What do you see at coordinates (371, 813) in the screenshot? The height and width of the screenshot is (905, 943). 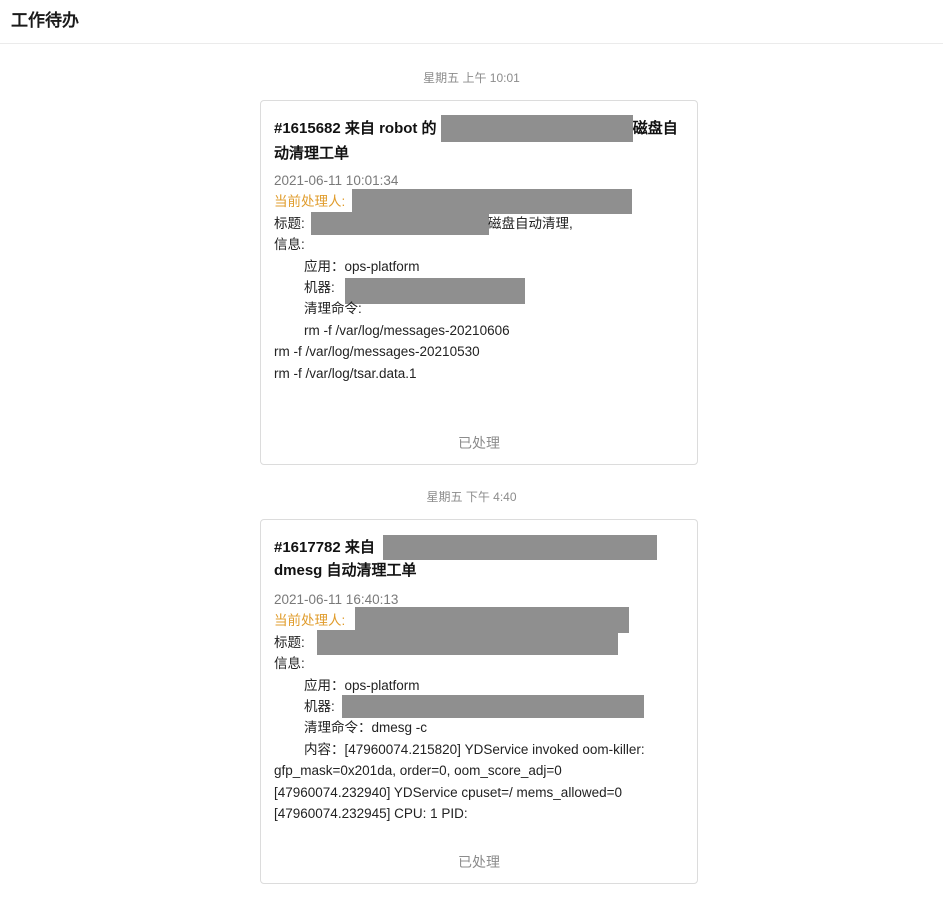 I see `content-line-4: [47960074.232945] CPU: 1 PID:` at bounding box center [371, 813].